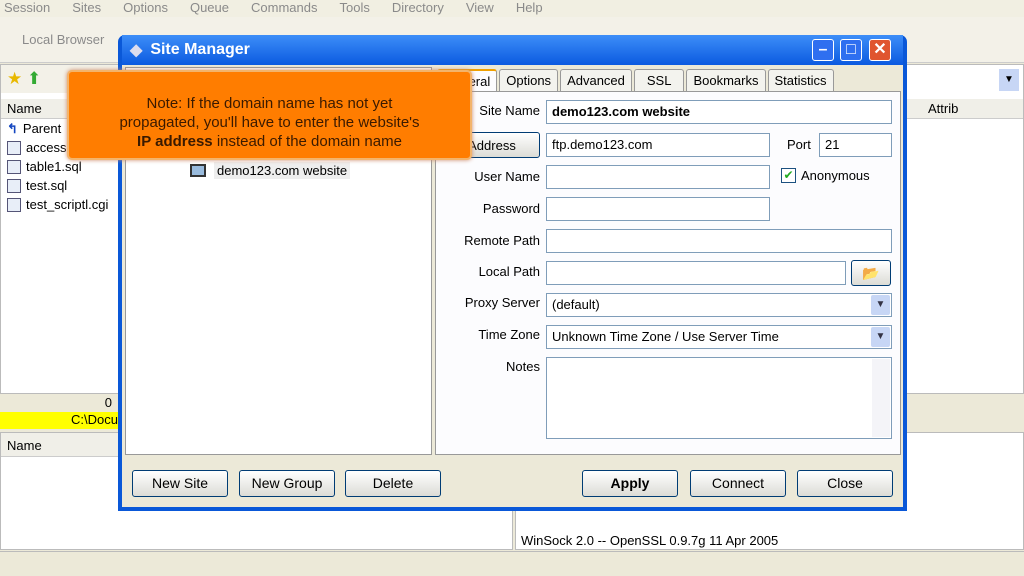 This screenshot has width=1024, height=576. I want to click on dialog-title: Site Manager, so click(200, 49).